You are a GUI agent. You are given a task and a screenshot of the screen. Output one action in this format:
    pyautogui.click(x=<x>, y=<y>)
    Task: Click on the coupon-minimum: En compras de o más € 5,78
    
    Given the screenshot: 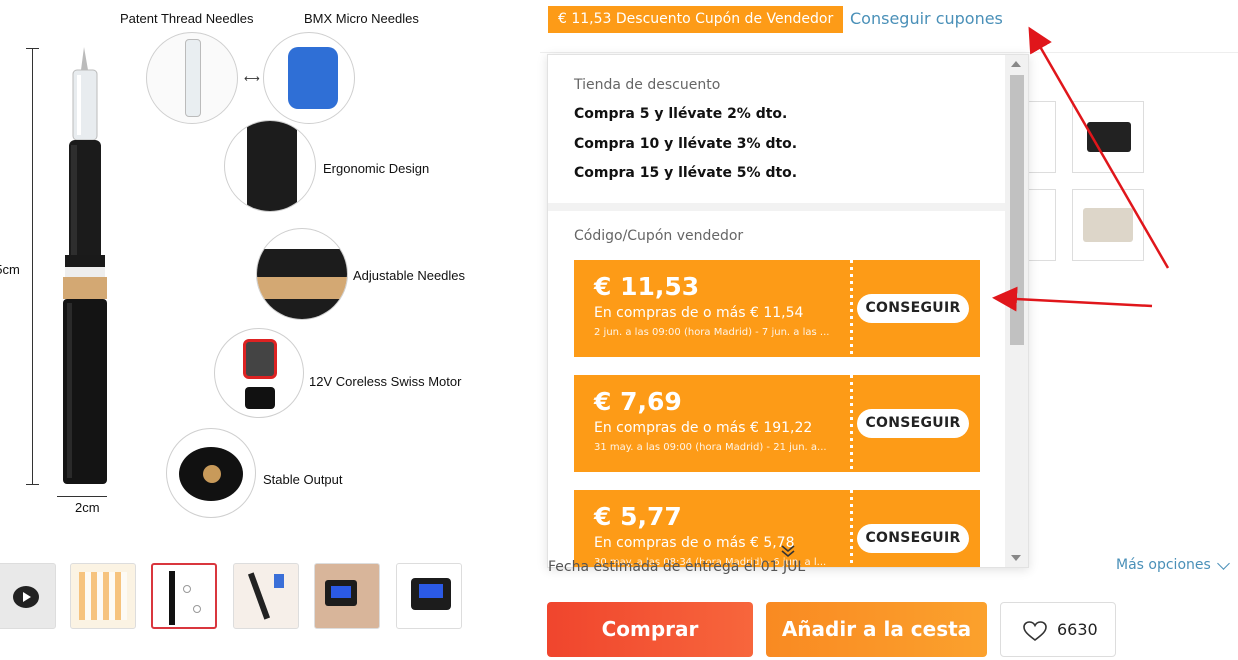 What is the action you would take?
    pyautogui.click(x=694, y=543)
    